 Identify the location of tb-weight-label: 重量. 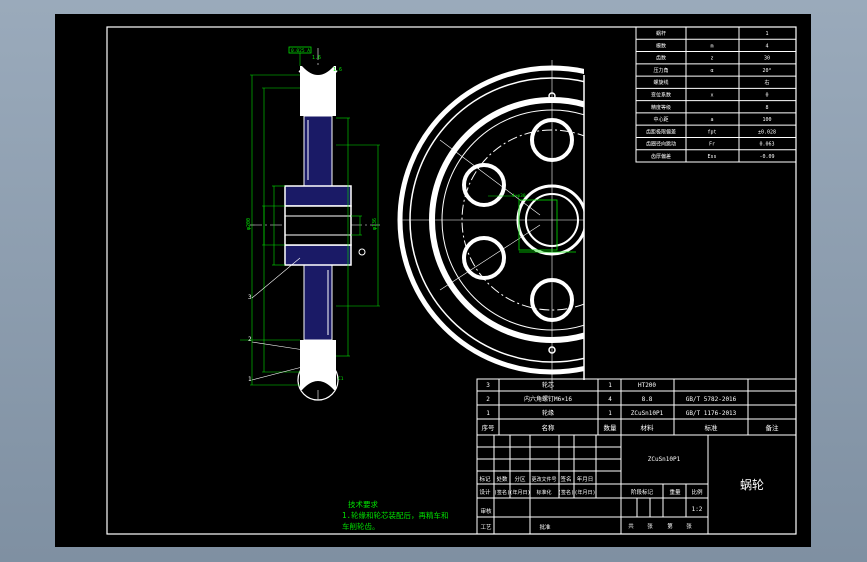
(675, 492).